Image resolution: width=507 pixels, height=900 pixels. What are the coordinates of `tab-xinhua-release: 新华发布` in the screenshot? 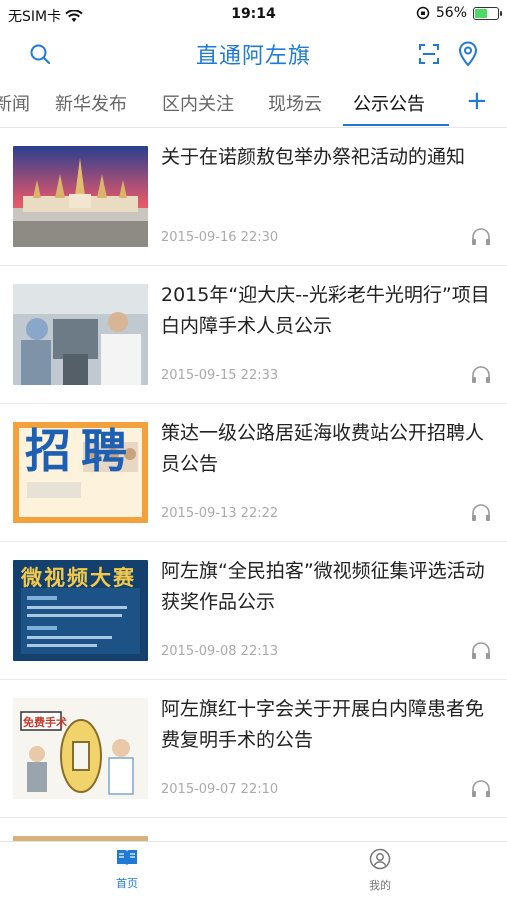 It's located at (91, 103).